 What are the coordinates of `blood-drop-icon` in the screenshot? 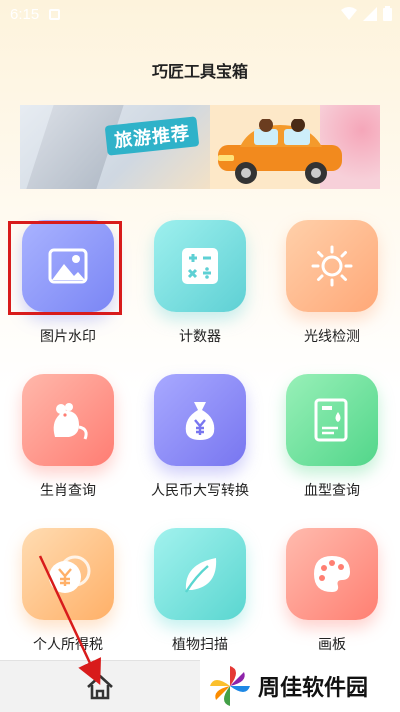 It's located at (332, 420).